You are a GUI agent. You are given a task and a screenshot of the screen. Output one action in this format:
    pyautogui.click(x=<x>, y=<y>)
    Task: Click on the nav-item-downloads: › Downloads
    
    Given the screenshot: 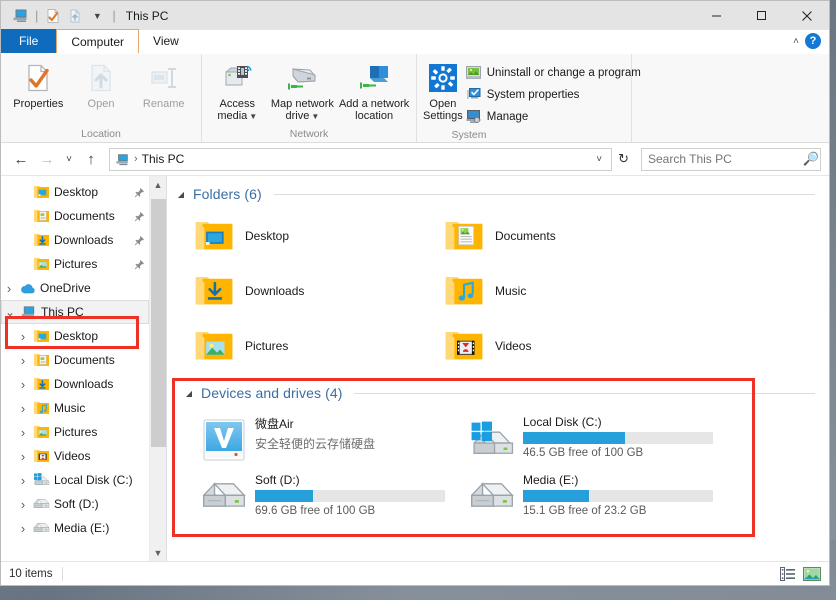 What is the action you would take?
    pyautogui.click(x=75, y=384)
    